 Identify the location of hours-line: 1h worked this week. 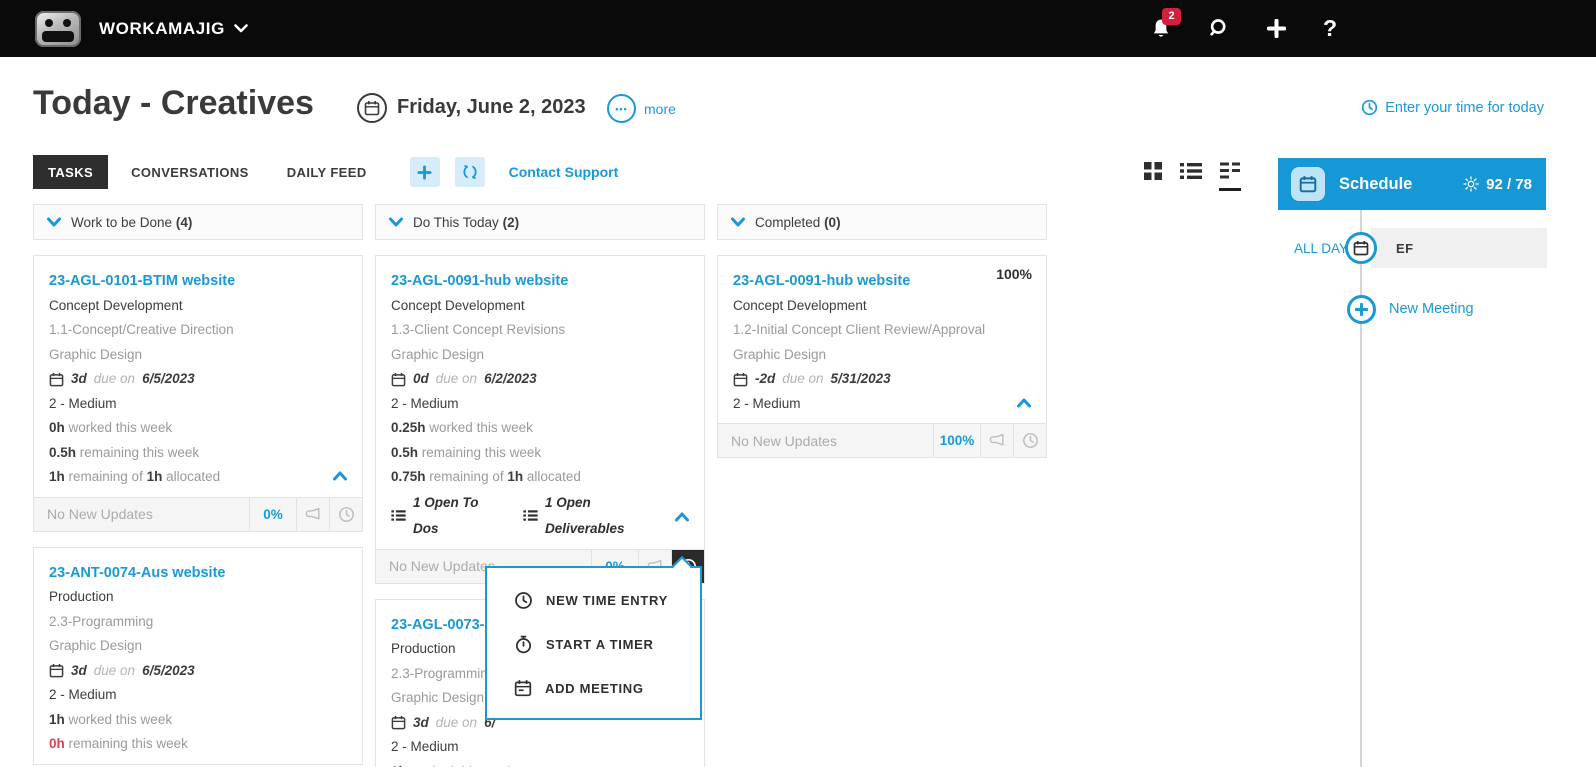
(111, 719).